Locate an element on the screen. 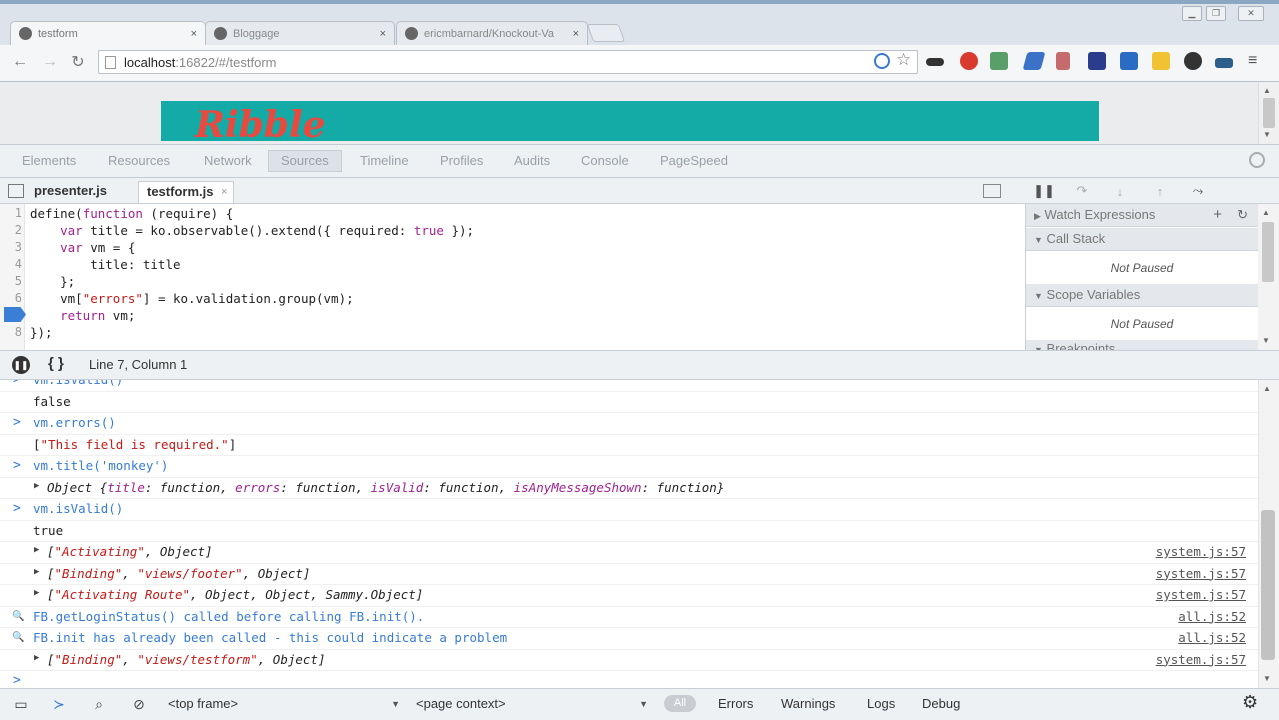 This screenshot has width=1279, height=720. maximize-button: ❐ is located at coordinates (1216, 13).